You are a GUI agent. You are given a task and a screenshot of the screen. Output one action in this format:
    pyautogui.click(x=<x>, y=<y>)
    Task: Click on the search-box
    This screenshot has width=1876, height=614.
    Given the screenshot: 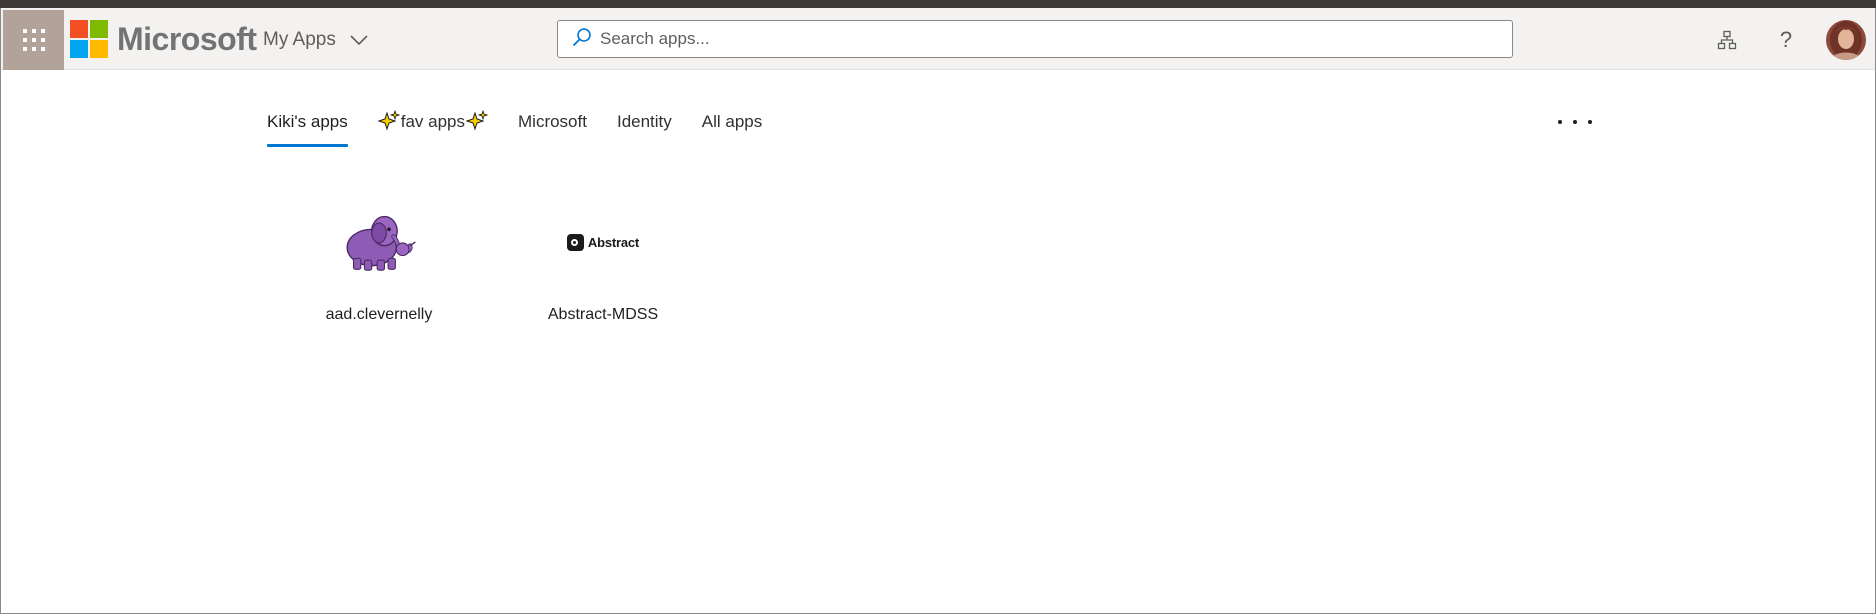 What is the action you would take?
    pyautogui.click(x=1035, y=39)
    